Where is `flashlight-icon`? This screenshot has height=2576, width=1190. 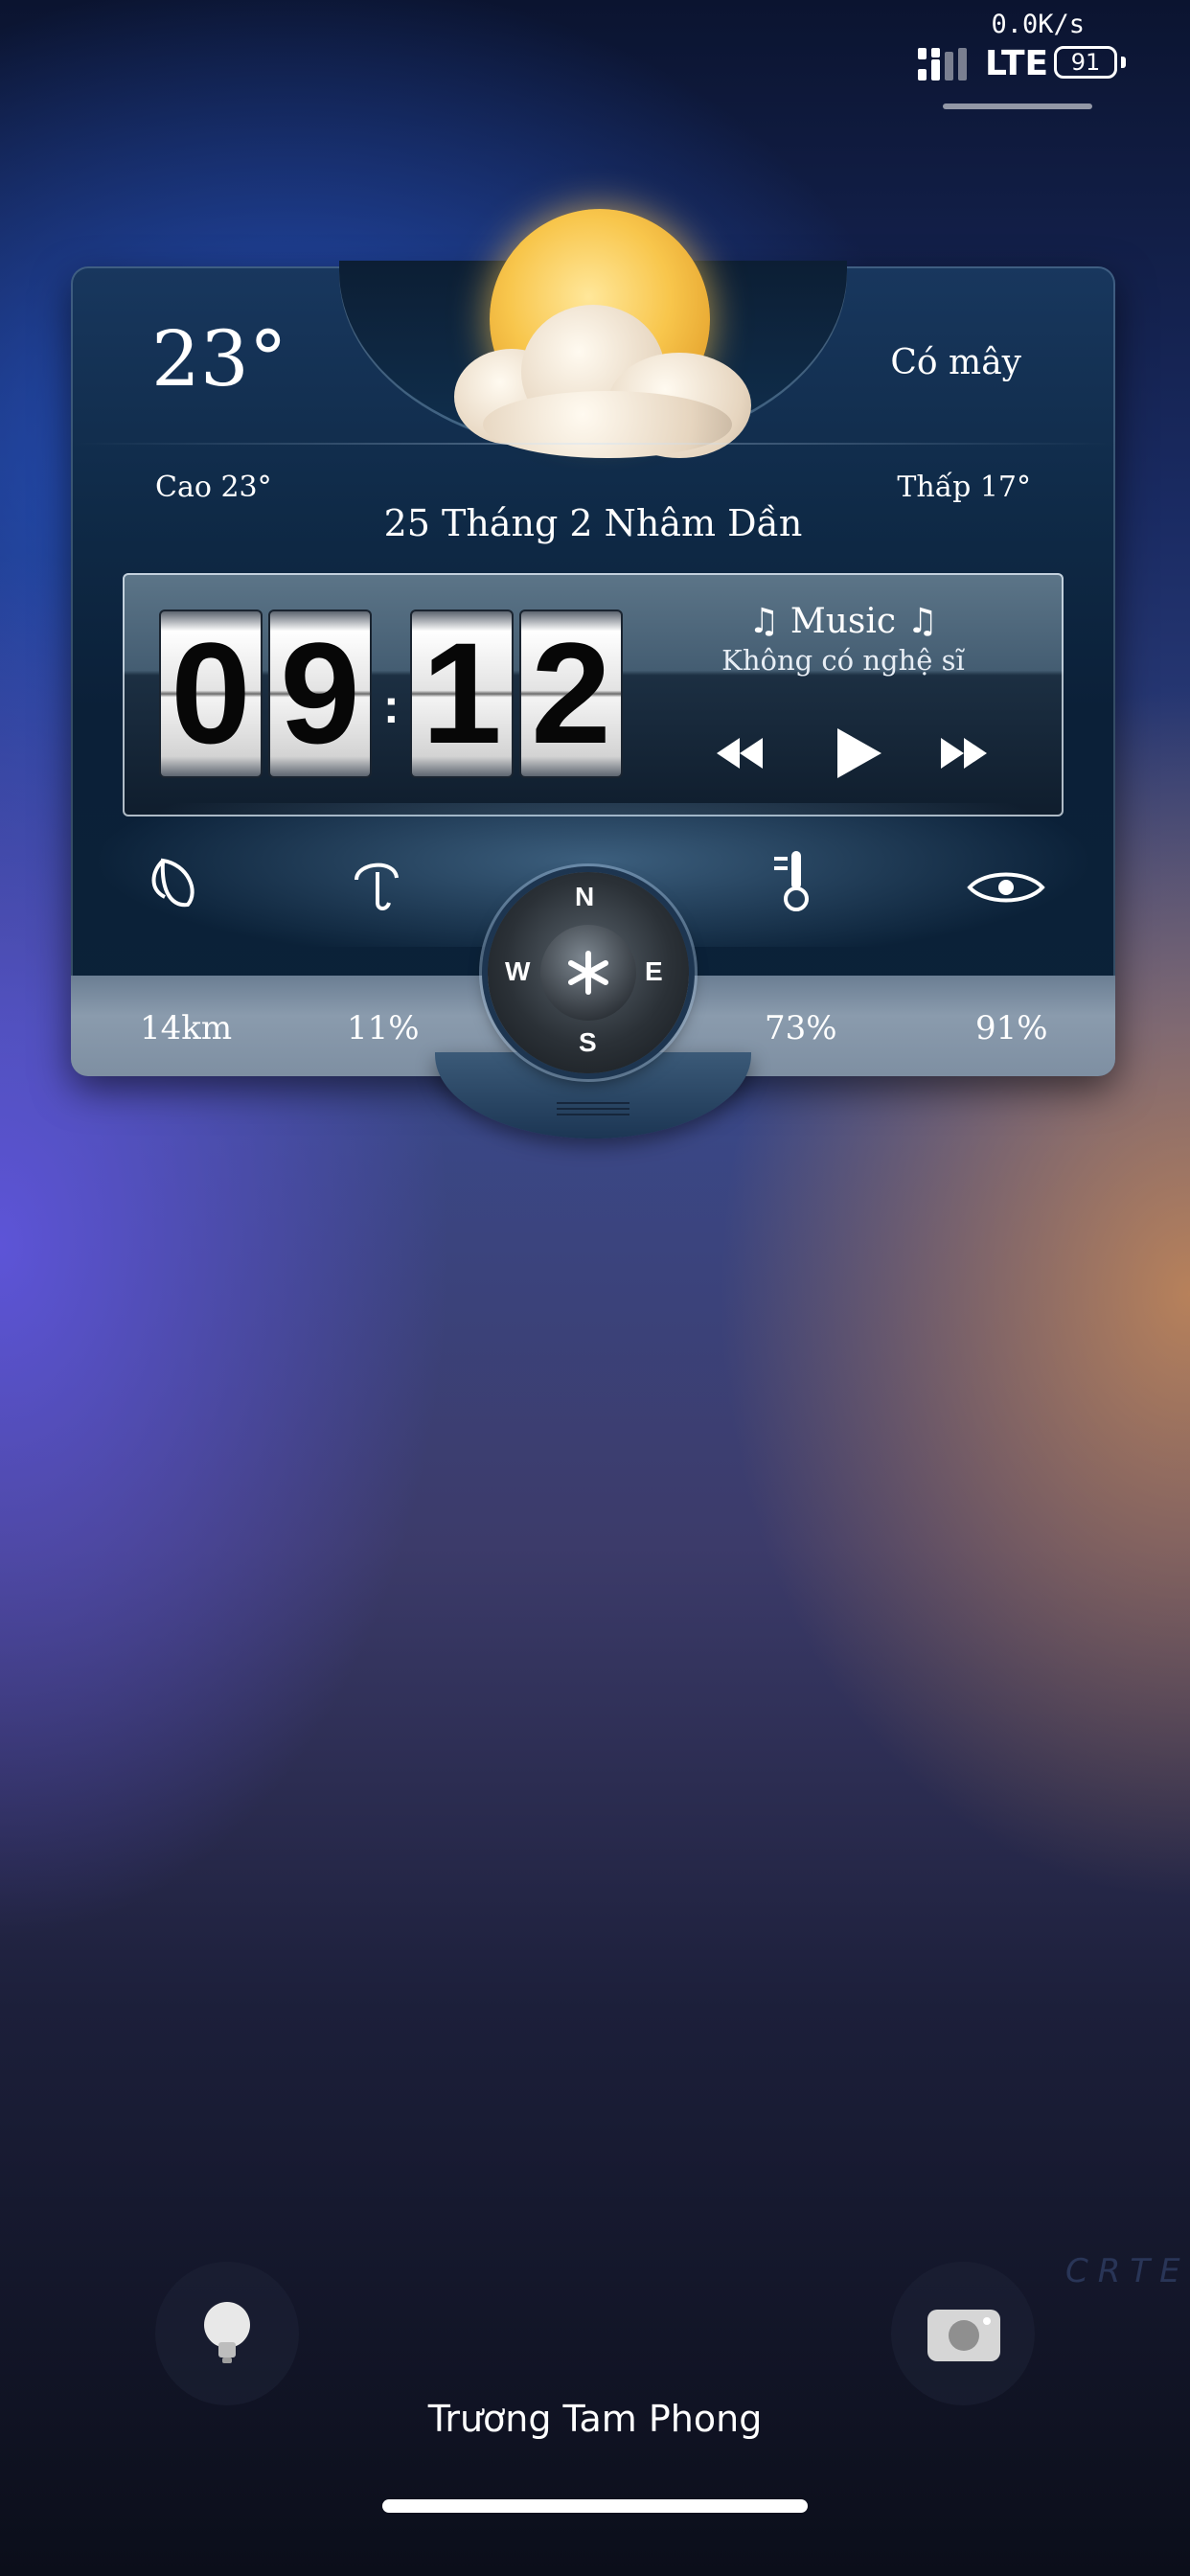
flashlight-icon is located at coordinates (227, 2332).